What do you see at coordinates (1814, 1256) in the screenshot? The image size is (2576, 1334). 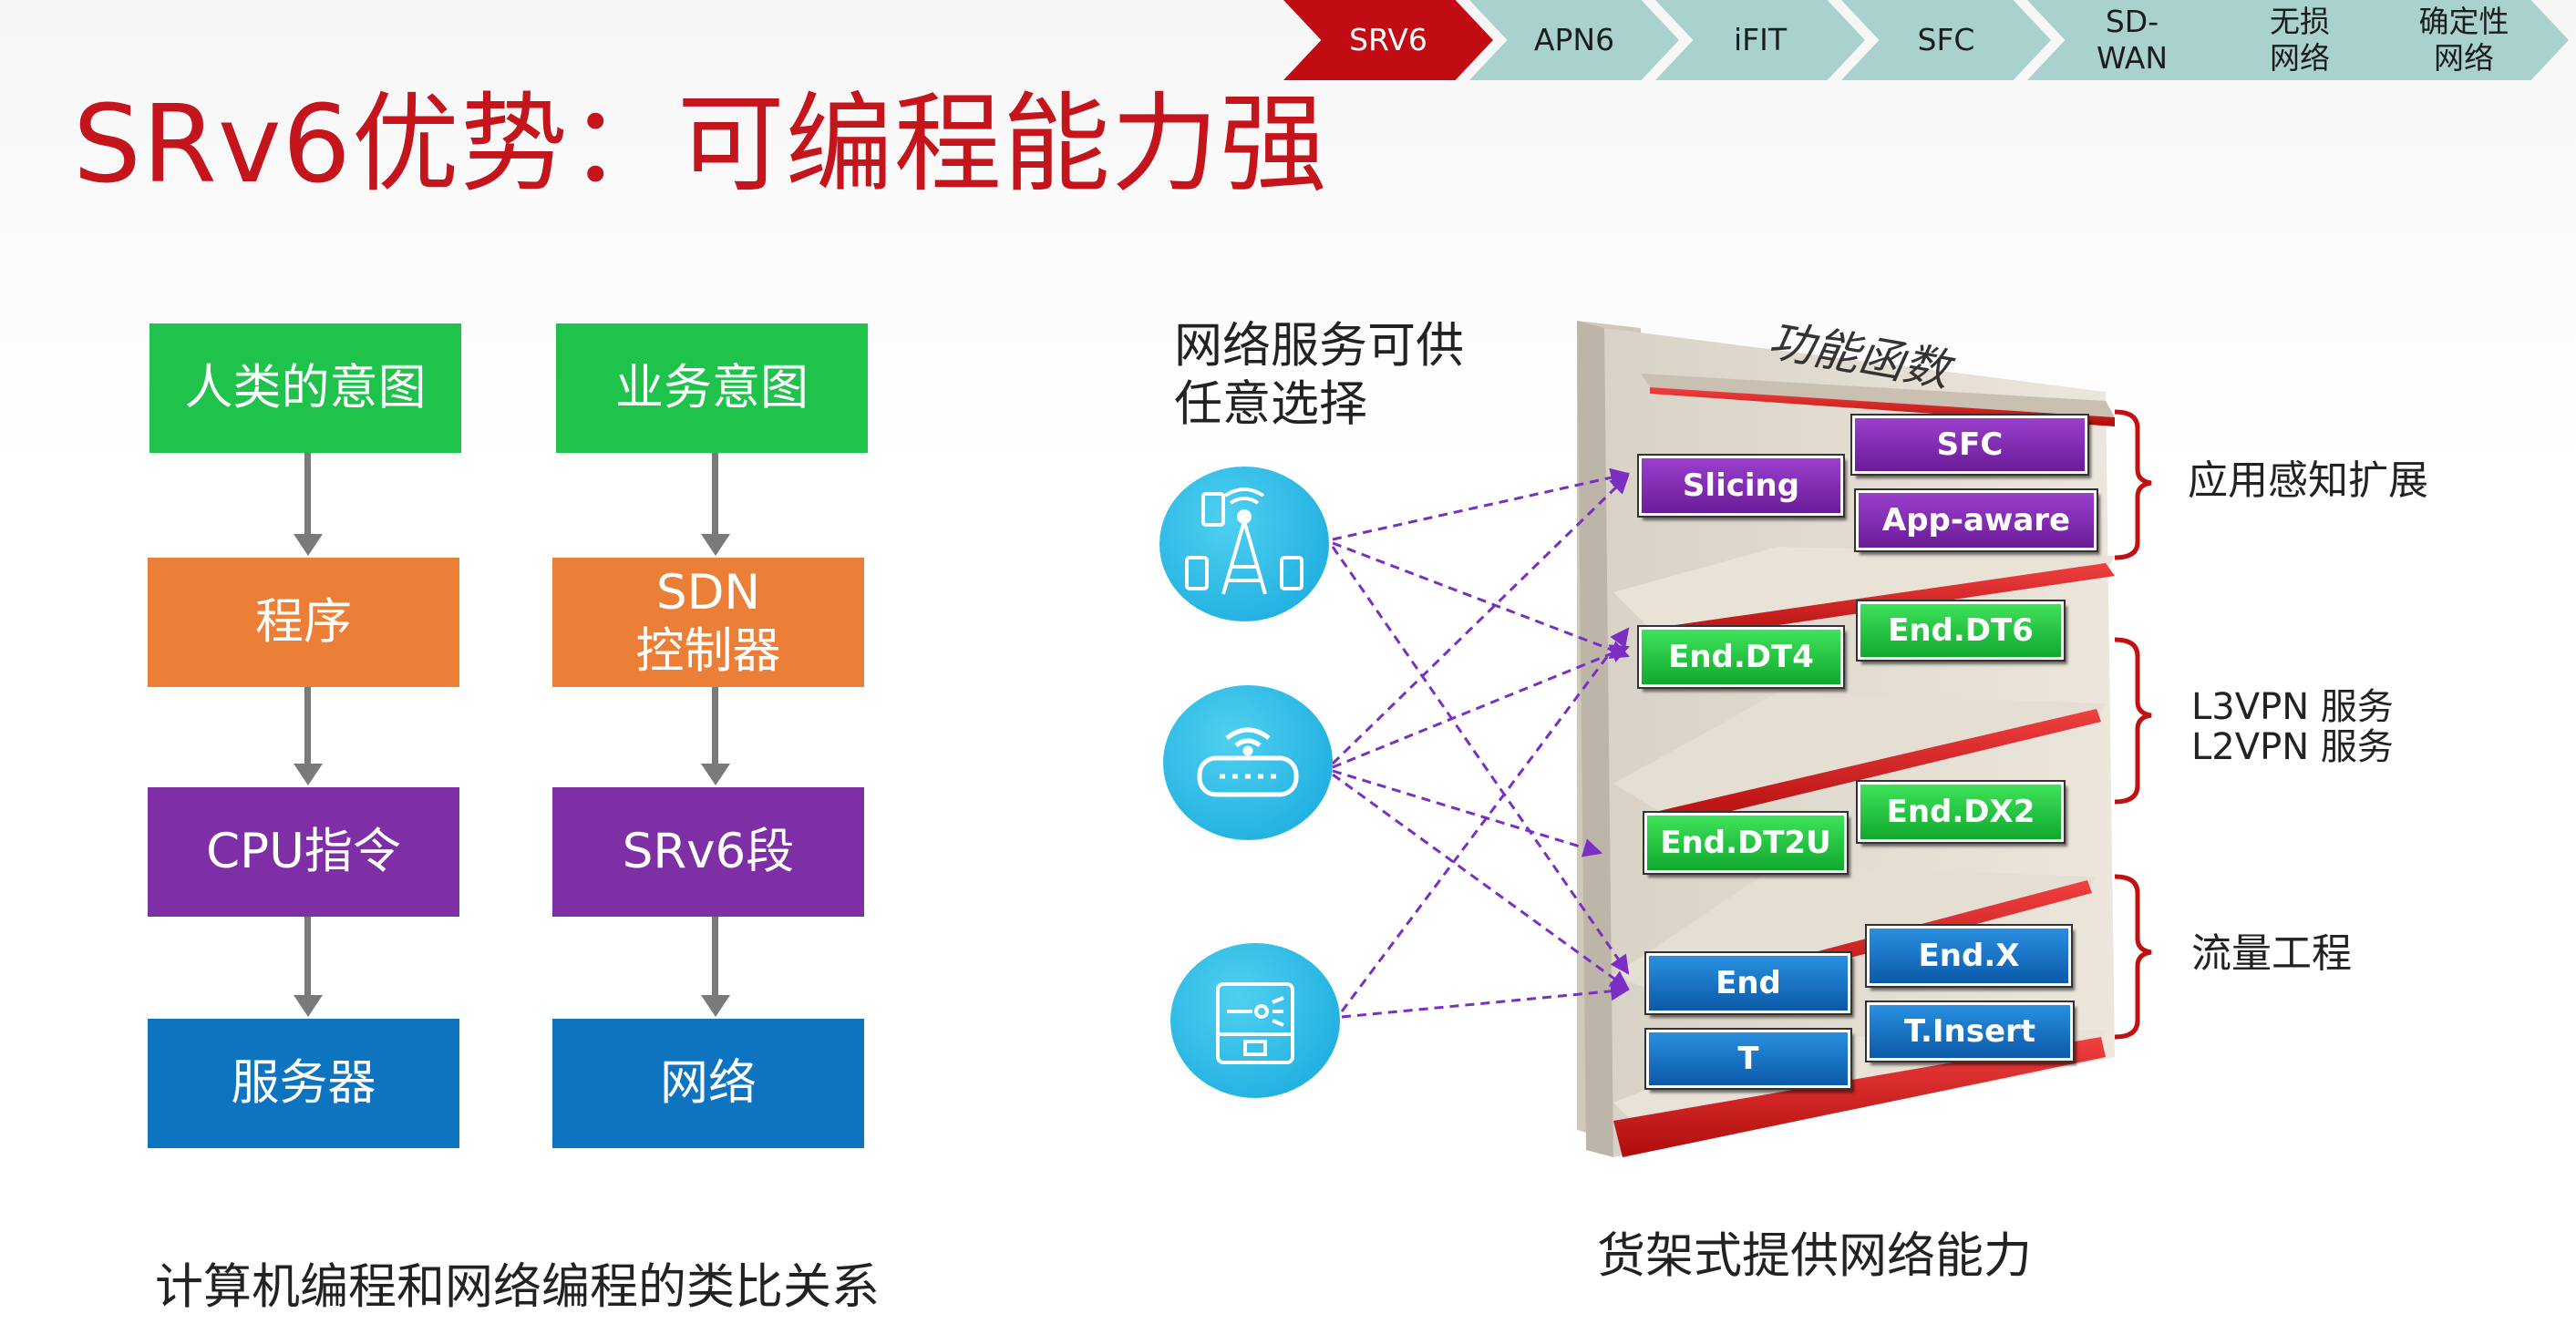 I see `right-caption: 货架式提供网络能力` at bounding box center [1814, 1256].